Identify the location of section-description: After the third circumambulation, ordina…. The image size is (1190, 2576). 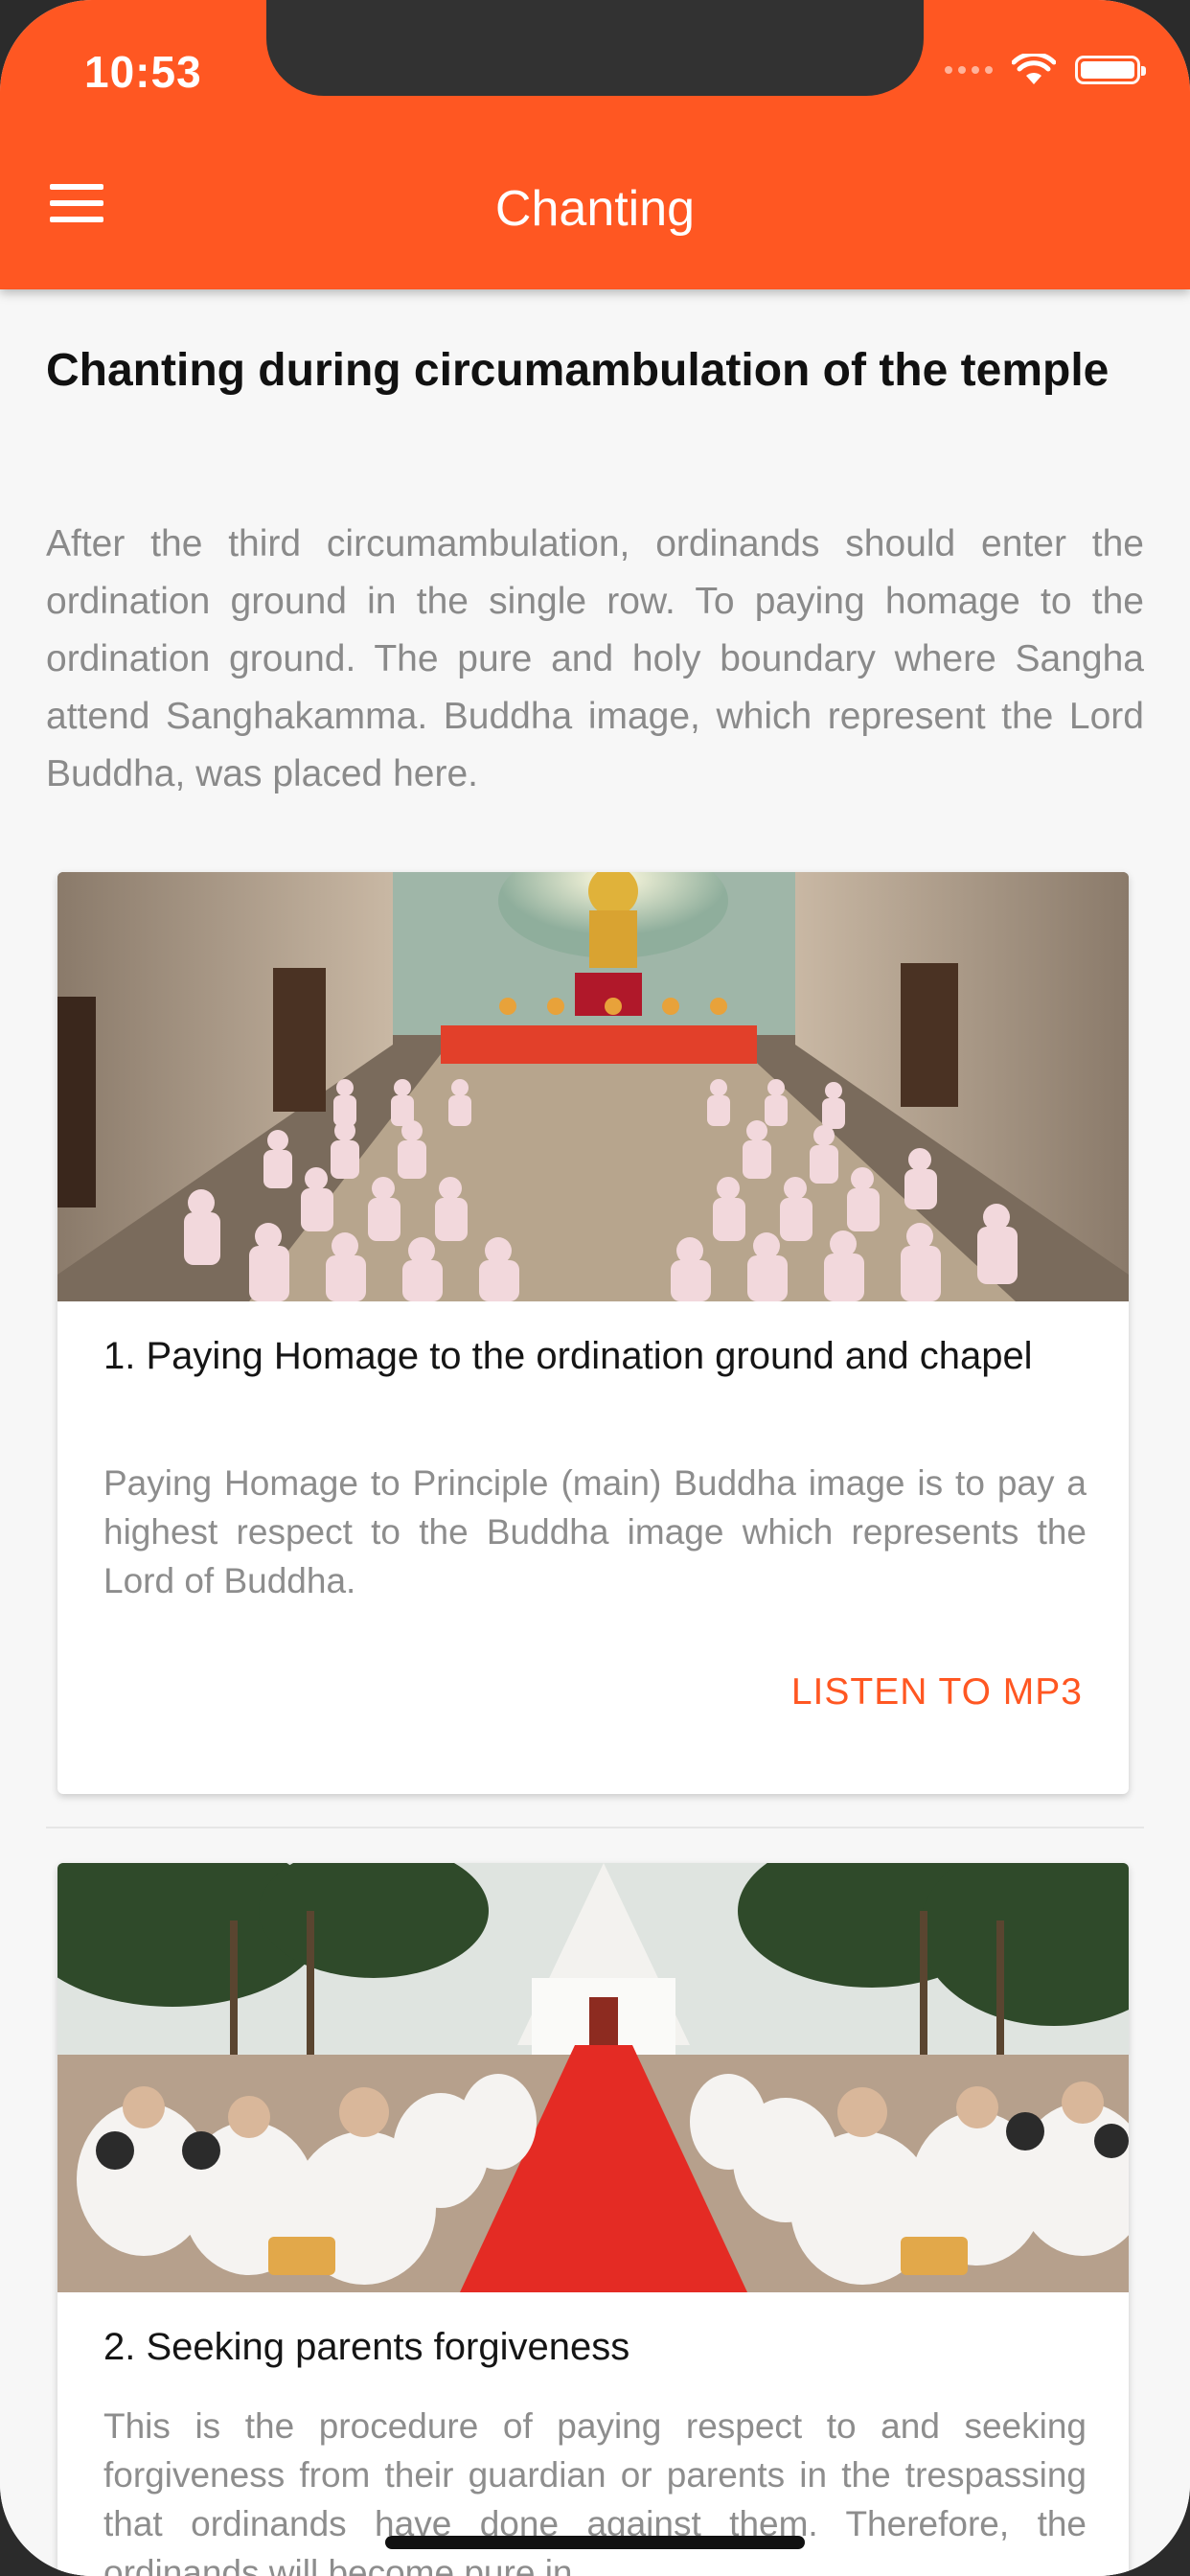
(595, 658).